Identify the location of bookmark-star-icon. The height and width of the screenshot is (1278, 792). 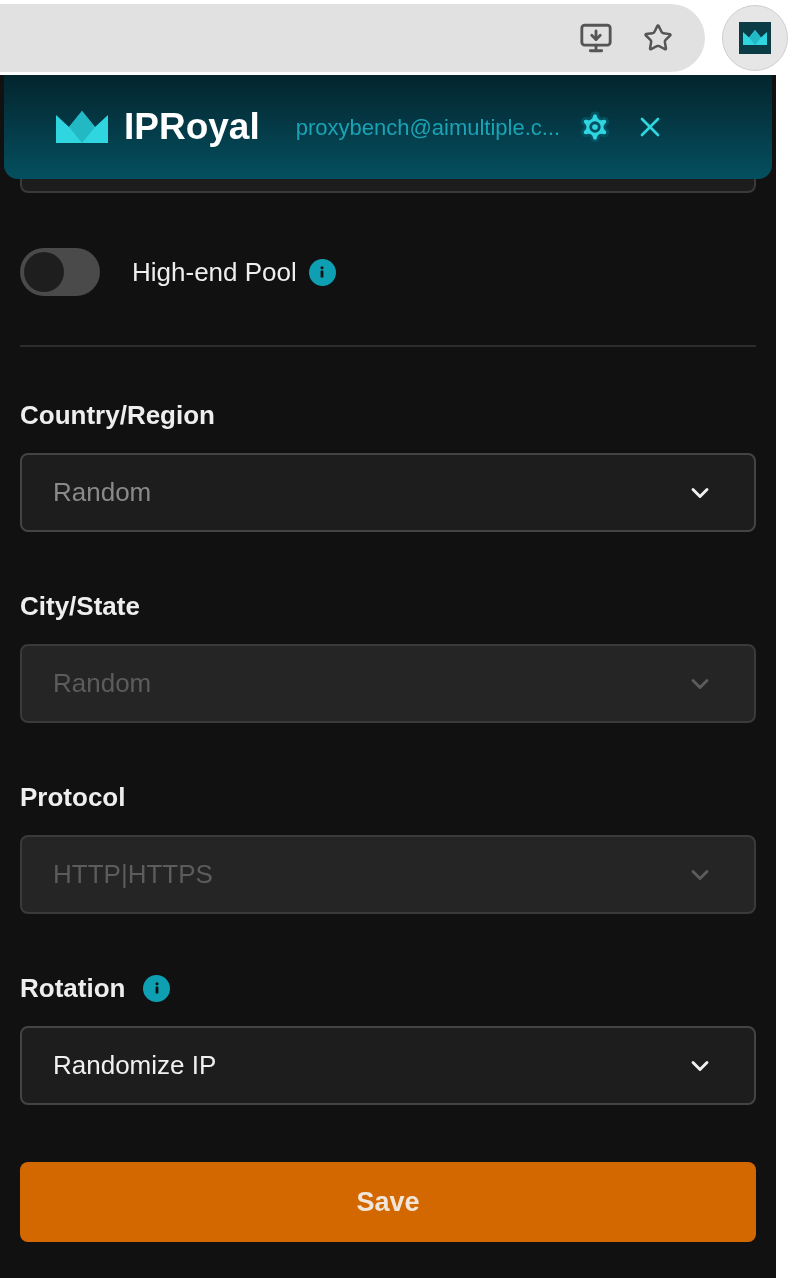
(658, 37).